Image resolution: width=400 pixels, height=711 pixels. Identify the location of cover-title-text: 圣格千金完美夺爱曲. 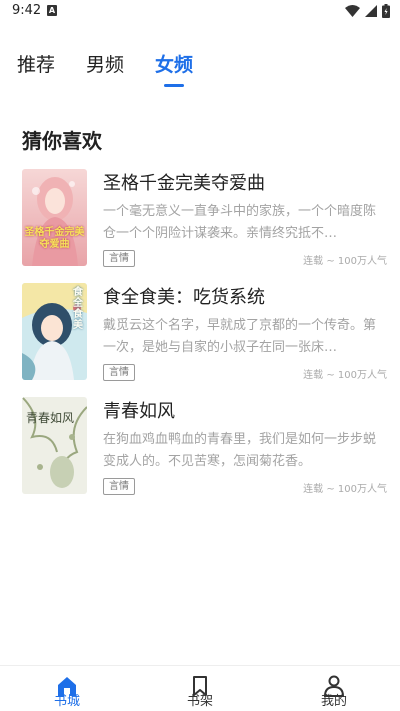
(54, 238).